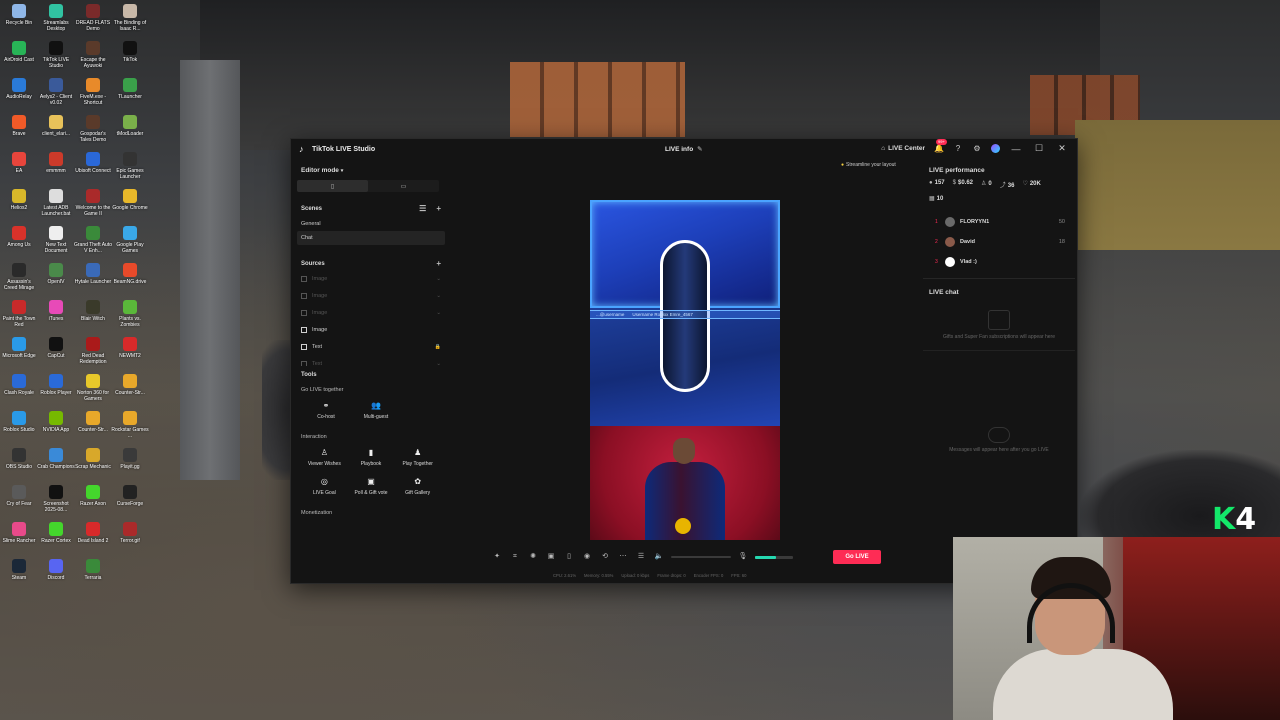 This screenshot has height=720, width=1280. I want to click on desktop-shortcut: Clash Royale, so click(19, 385).